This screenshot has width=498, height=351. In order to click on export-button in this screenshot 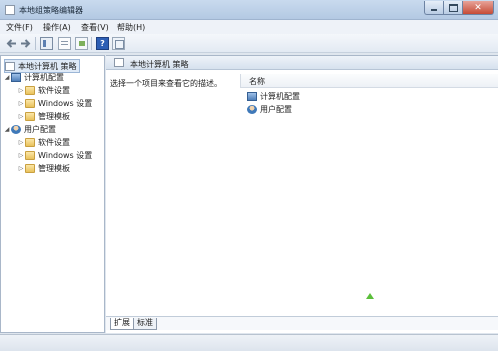, I will do `click(81, 43)`.